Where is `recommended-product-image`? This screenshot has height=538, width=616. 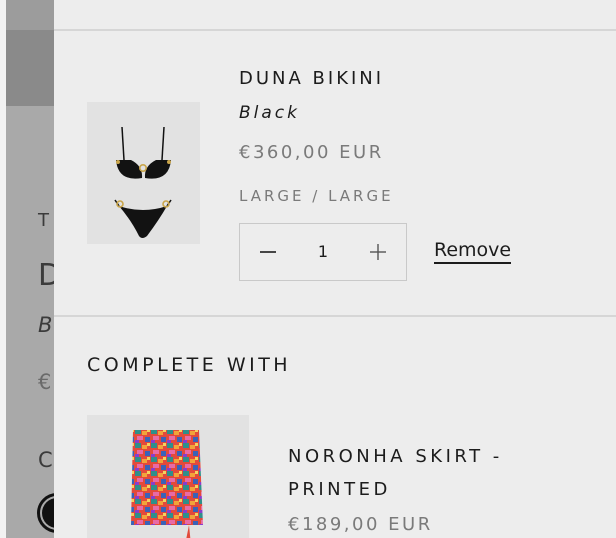 recommended-product-image is located at coordinates (168, 476).